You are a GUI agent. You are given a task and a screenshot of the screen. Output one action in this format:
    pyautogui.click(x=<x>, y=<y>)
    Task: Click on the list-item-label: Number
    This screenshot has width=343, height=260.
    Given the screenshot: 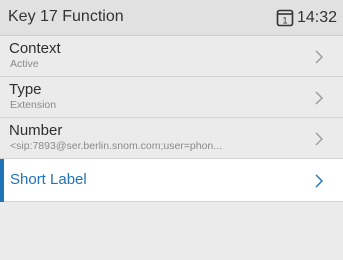 What is the action you would take?
    pyautogui.click(x=36, y=130)
    